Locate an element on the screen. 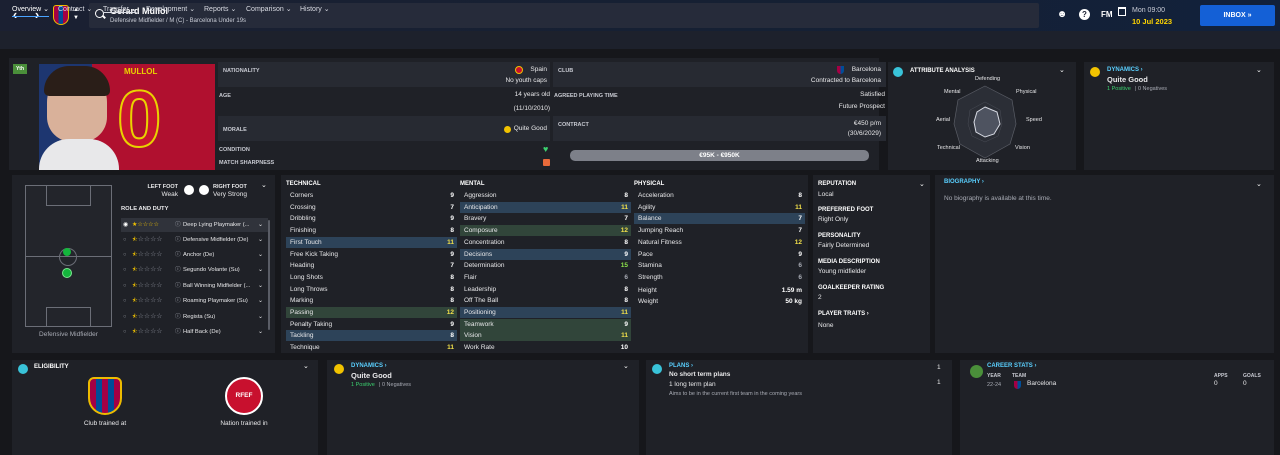 This screenshot has height=455, width=1280. player-traits-link: PLAYER TRAITS › is located at coordinates (843, 314).